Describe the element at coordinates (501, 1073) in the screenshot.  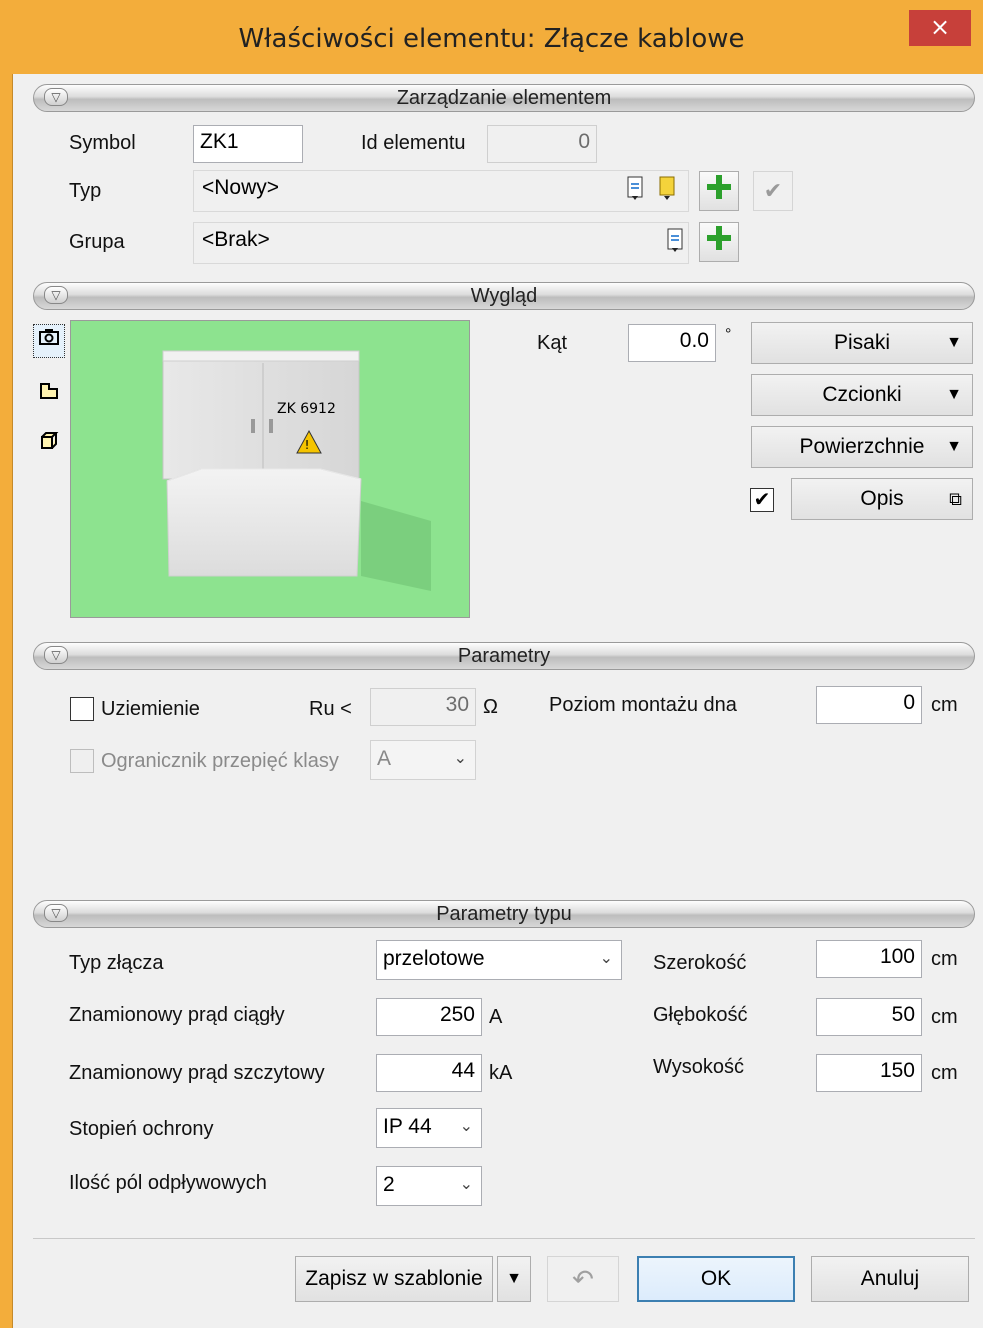
I see `peak-current-unit: kA` at that location.